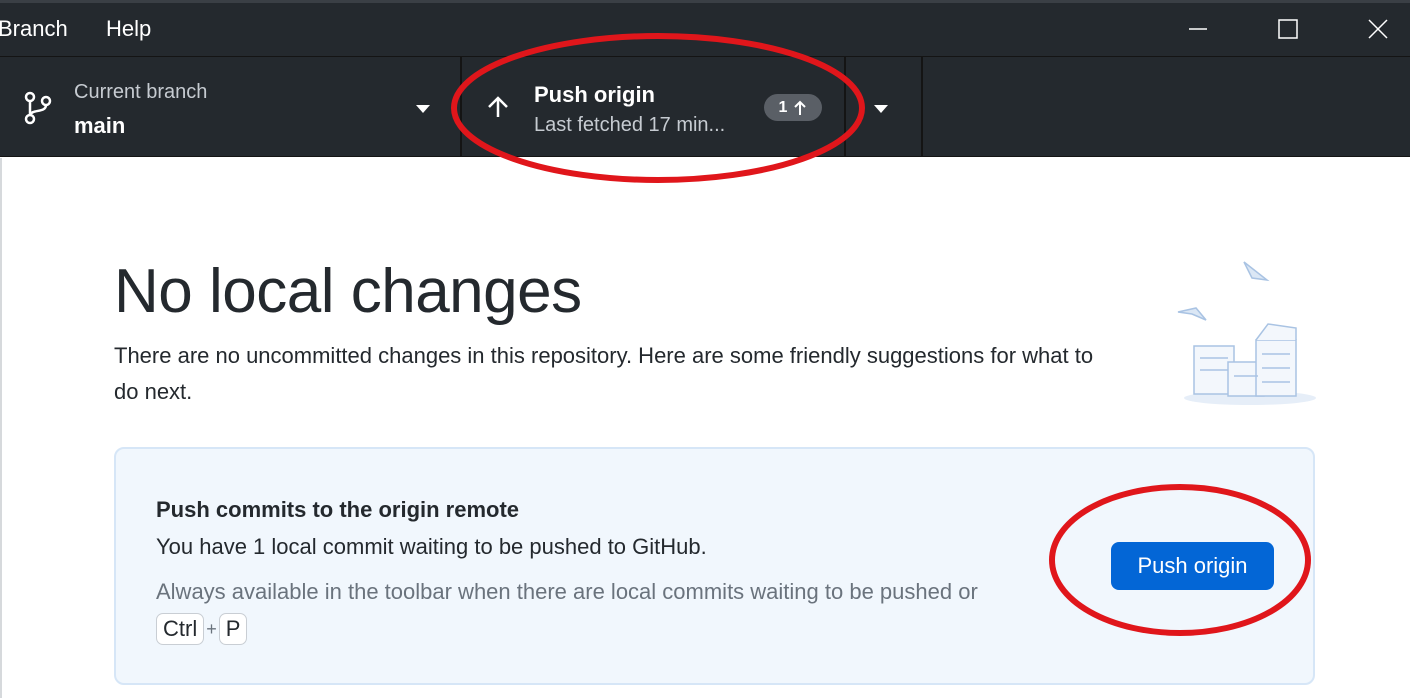 The image size is (1410, 698). Describe the element at coordinates (348, 291) in the screenshot. I see `page-title: No local changes` at that location.